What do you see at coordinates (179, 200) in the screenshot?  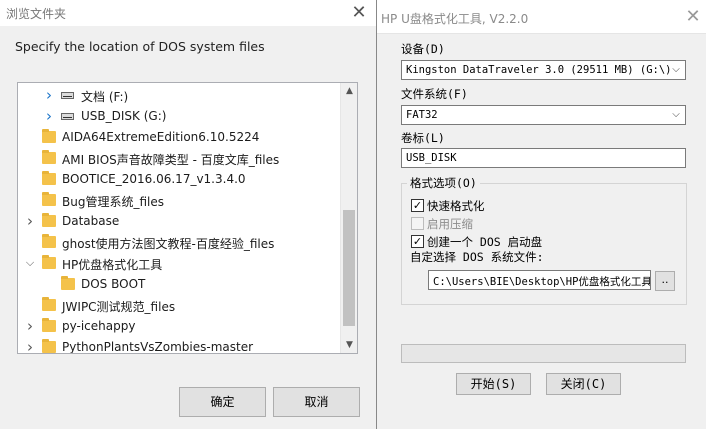 I see `tree-item: Bug管理系统_files` at bounding box center [179, 200].